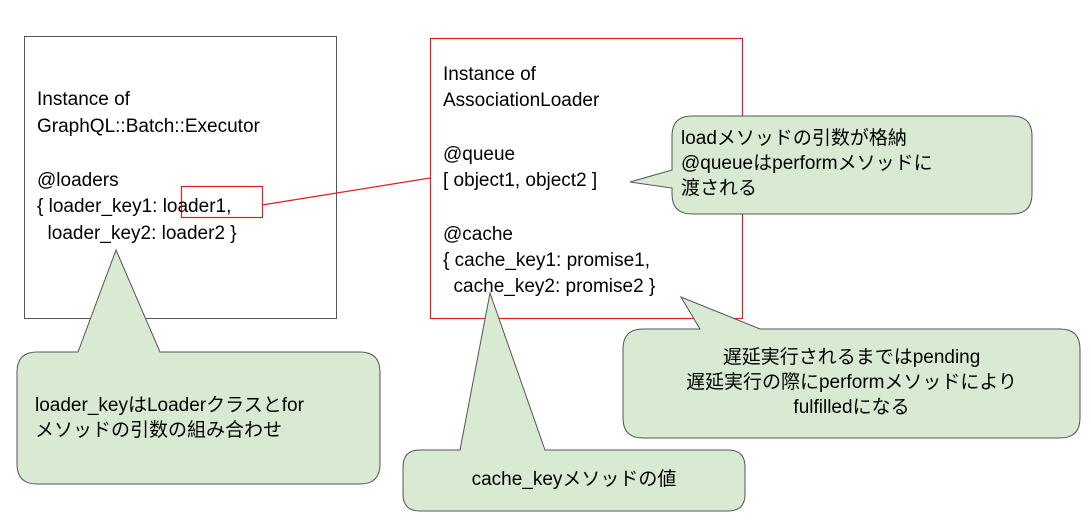 The height and width of the screenshot is (524, 1091). Describe the element at coordinates (574, 479) in the screenshot. I see `cache-key-note-line1: cache_keyメソッドの値` at that location.